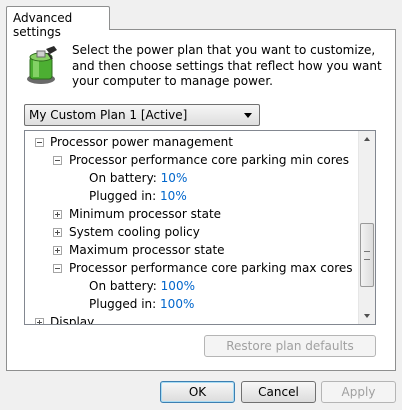 The width and height of the screenshot is (402, 410). Describe the element at coordinates (177, 304) in the screenshot. I see `max-plugged-in-value: 100%` at that location.